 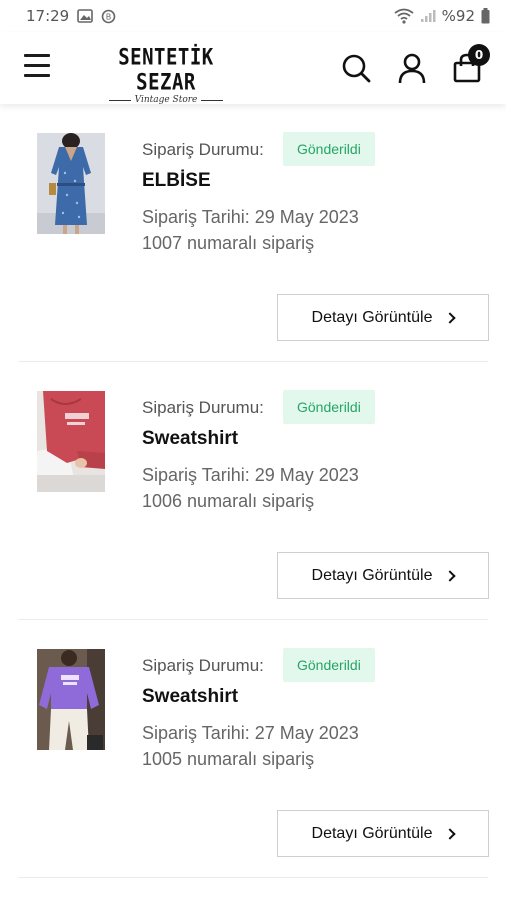 I want to click on battery-percent: %92, so click(x=458, y=16).